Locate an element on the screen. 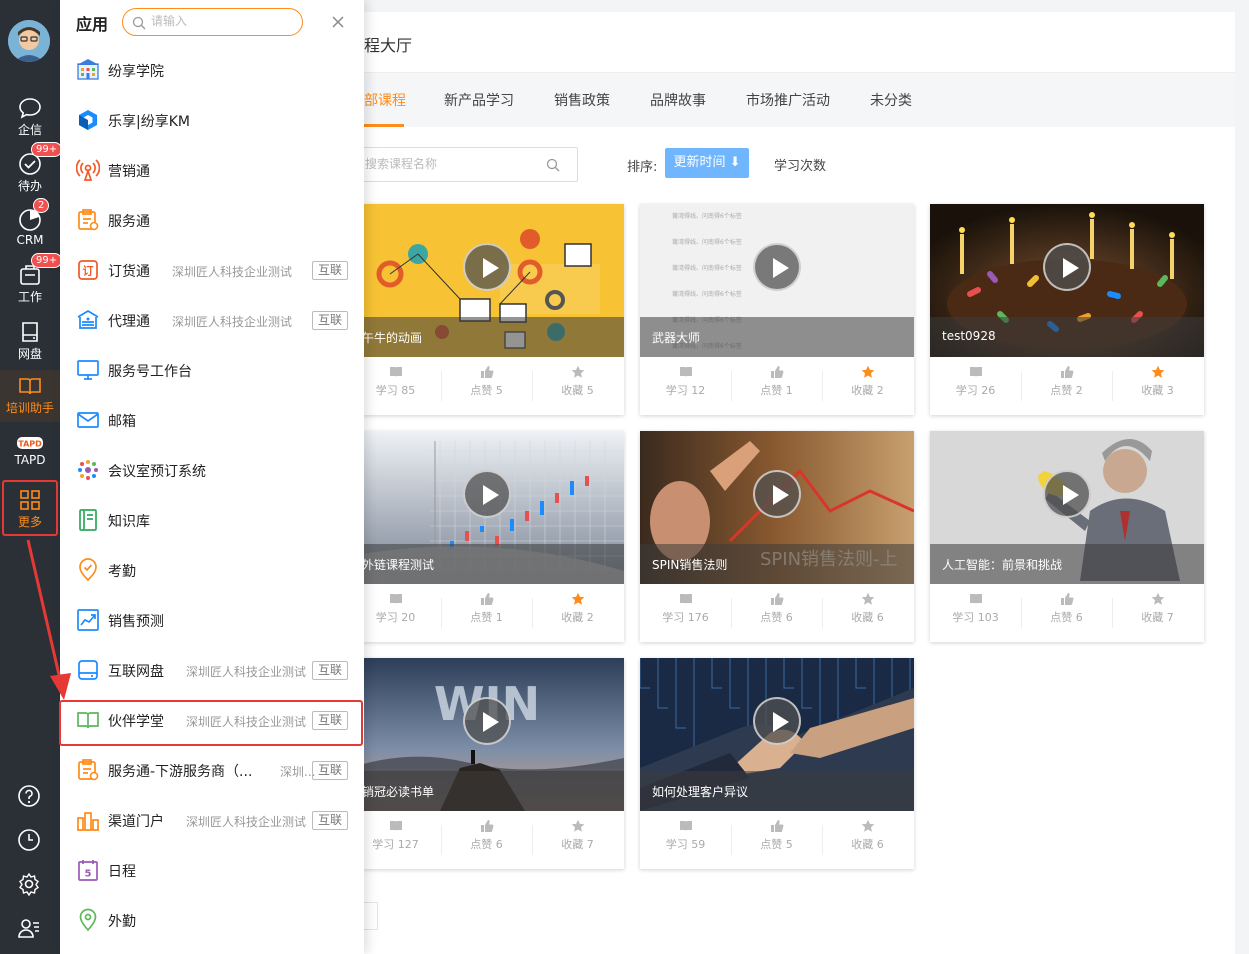 The image size is (1249, 954). app-item: 订订货通 深圳匠人科技企业测试 互联 is located at coordinates (216, 270).